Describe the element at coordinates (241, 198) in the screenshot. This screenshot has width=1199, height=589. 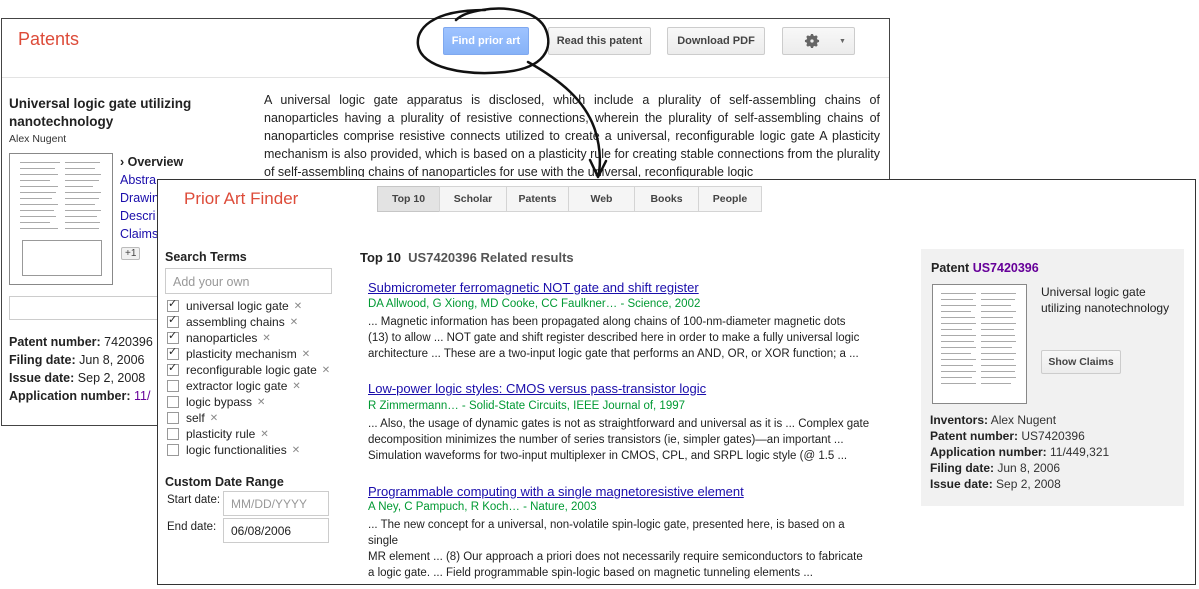
I see `prior-art-finder-title: Prior Art Finder` at that location.